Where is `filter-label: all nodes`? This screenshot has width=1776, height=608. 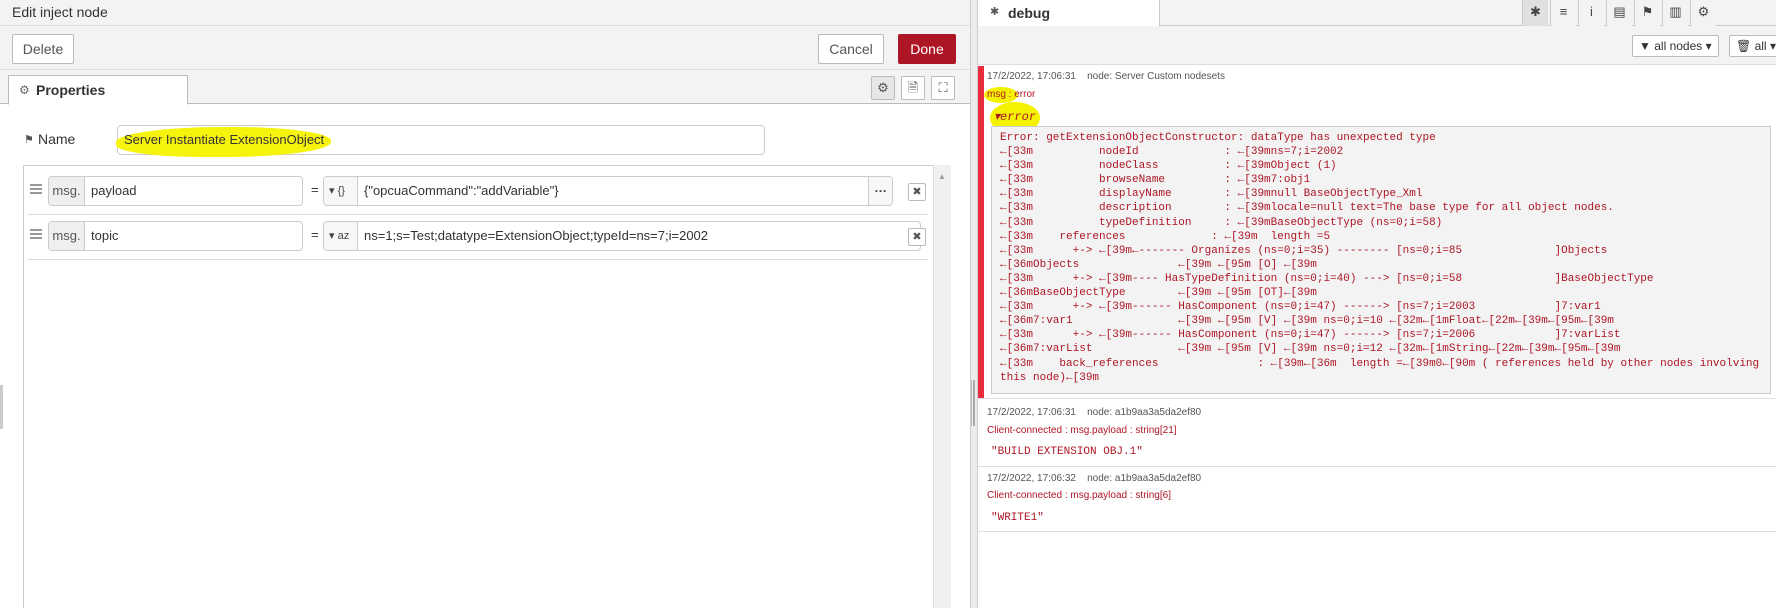 filter-label: all nodes is located at coordinates (1678, 46).